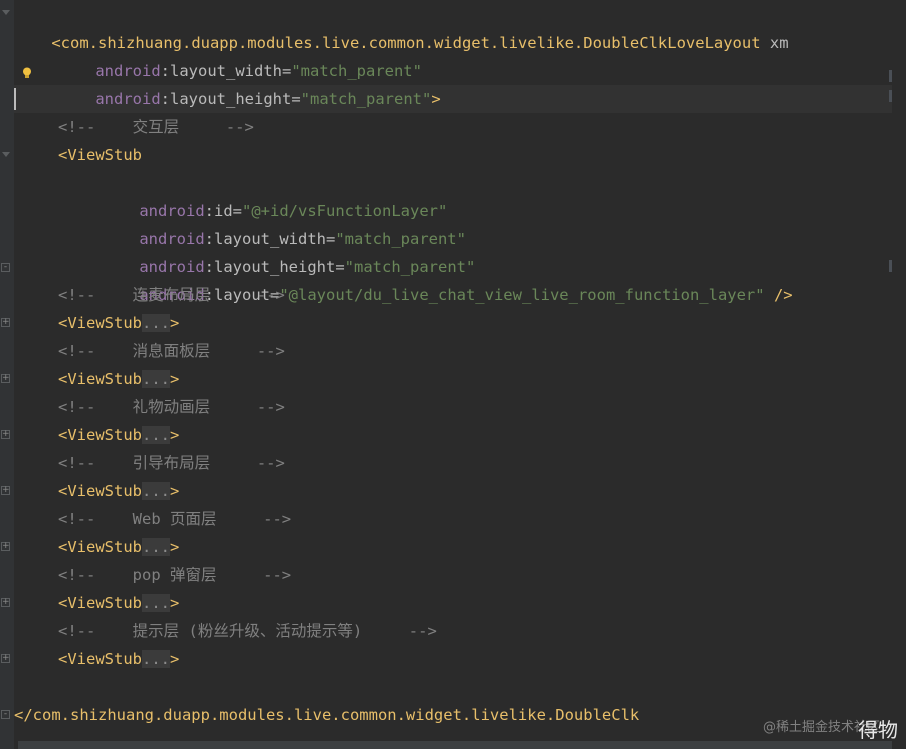  What do you see at coordinates (171, 463) in the screenshot?
I see `code-comment: <!-- 引导布局层 -->` at bounding box center [171, 463].